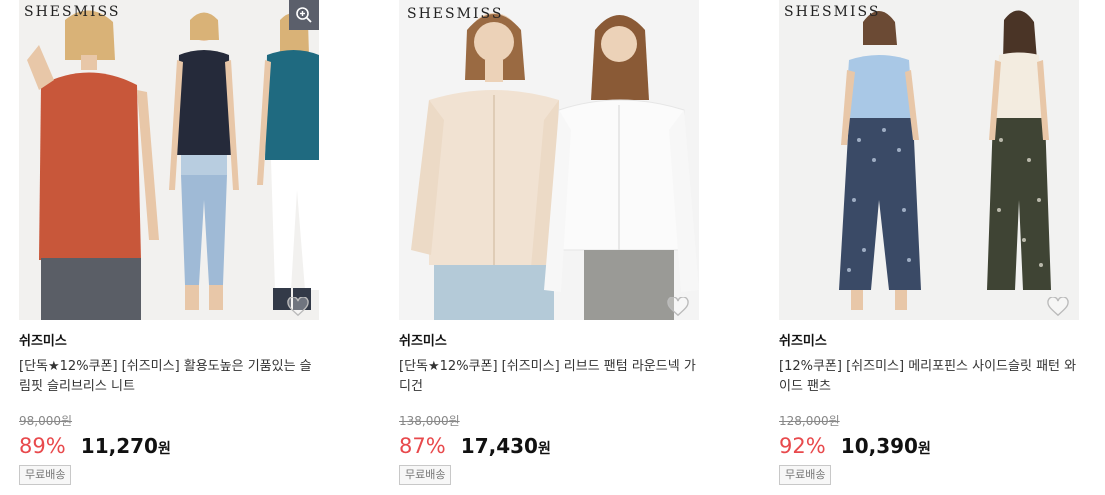 The image size is (1105, 495). What do you see at coordinates (549, 377) in the screenshot?
I see `product-title: [단독★12%쿠폰] [쉬즈미스] 리브드 팬텀 라운드넥 가디건` at bounding box center [549, 377].